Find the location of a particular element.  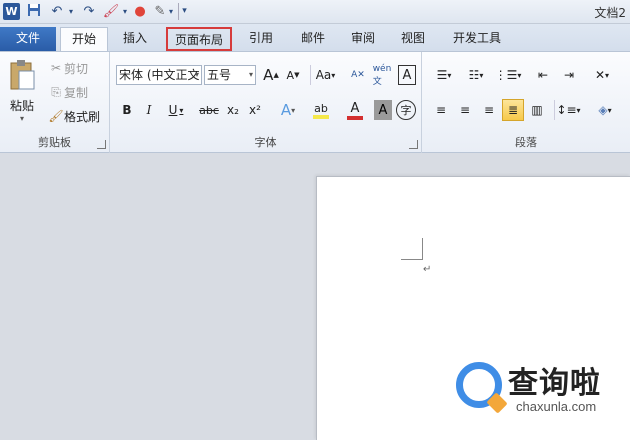

text-effect-icon: A is located at coordinates (286, 110).